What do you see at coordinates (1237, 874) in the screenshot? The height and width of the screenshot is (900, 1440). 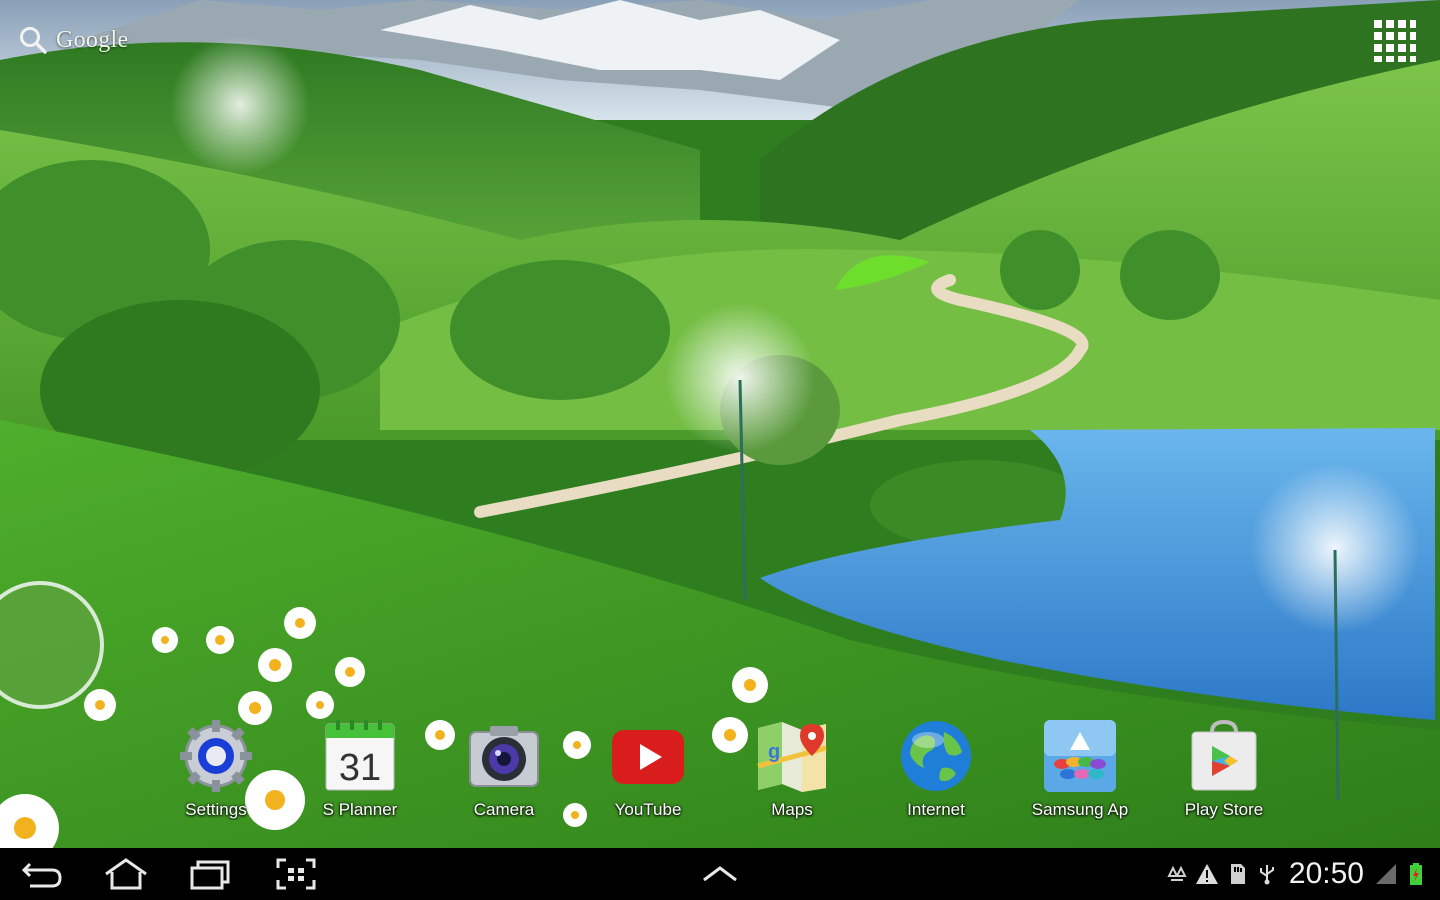 I see `sd-card-icon` at bounding box center [1237, 874].